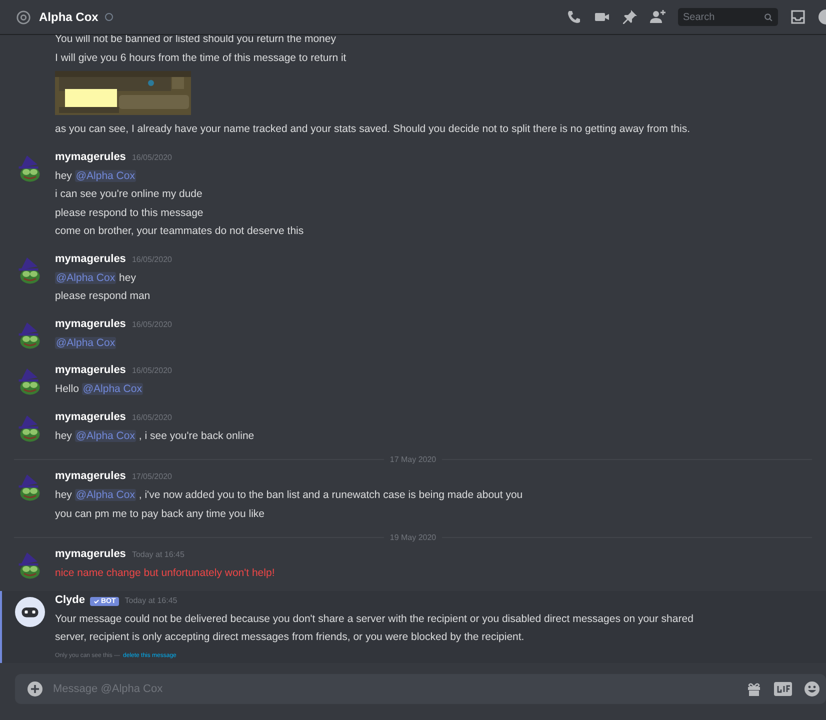 The height and width of the screenshot is (720, 826). What do you see at coordinates (129, 194) in the screenshot?
I see `message-text: i can see you're online my dude` at bounding box center [129, 194].